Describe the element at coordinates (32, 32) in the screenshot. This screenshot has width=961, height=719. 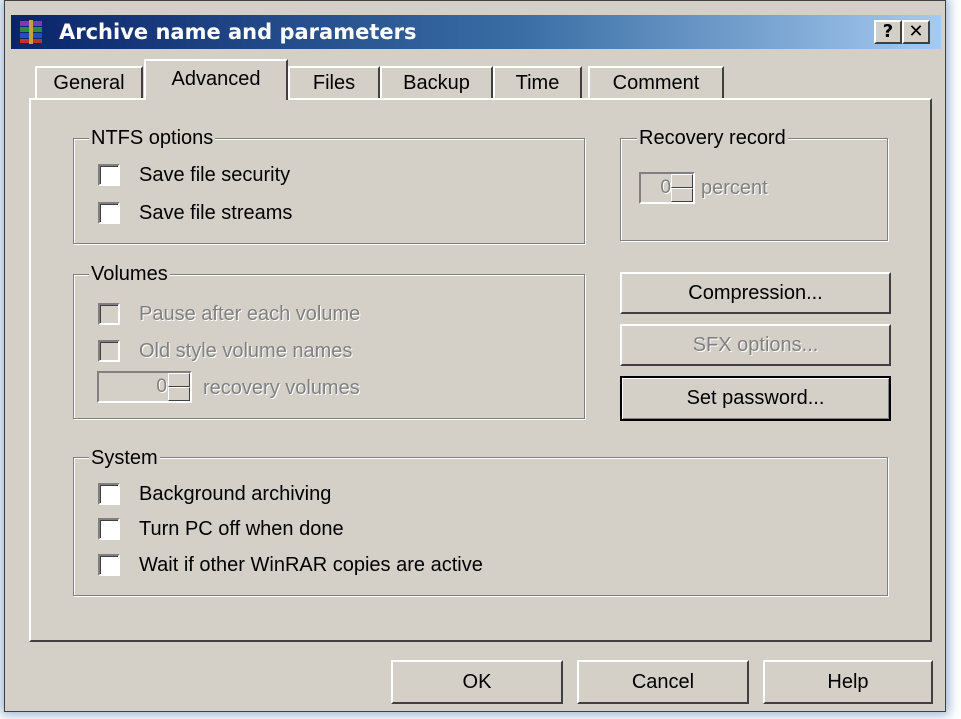
I see `winrar-icon` at that location.